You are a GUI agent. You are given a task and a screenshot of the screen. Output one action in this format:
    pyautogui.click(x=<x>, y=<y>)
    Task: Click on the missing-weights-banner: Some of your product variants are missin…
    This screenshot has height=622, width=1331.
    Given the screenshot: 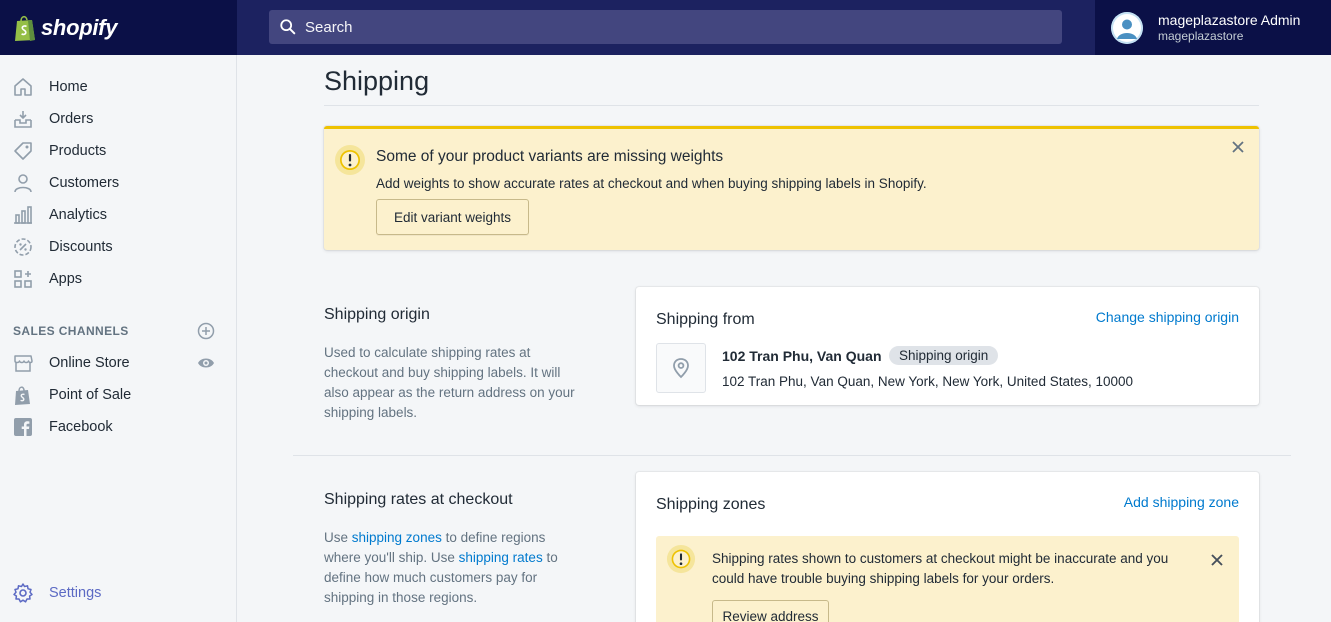 What is the action you would take?
    pyautogui.click(x=791, y=188)
    